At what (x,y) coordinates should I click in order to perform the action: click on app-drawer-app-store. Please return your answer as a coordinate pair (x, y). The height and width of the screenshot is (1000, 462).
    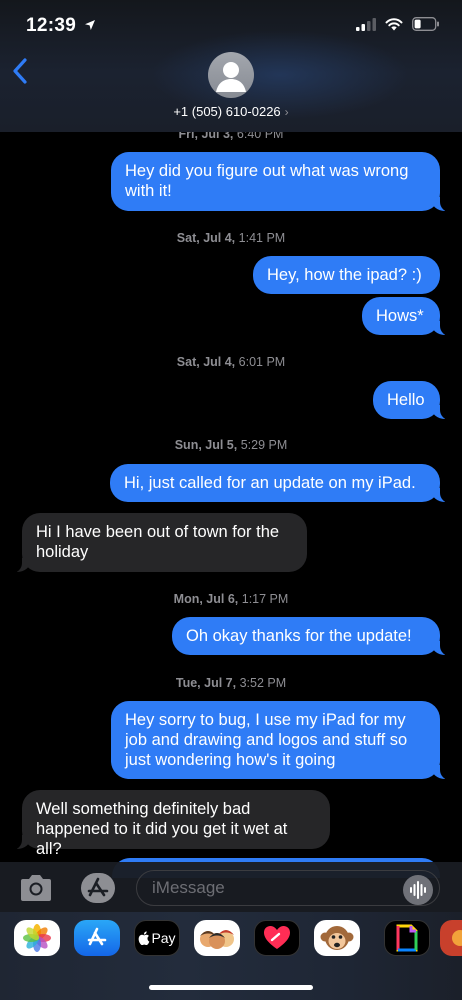
    Looking at the image, I should click on (97, 938).